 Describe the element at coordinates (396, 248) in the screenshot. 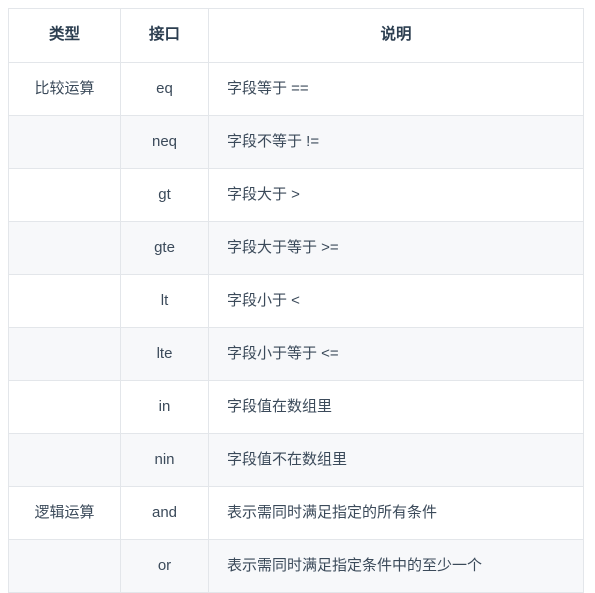

I see `cell-description: 字段大于等于 >=` at that location.